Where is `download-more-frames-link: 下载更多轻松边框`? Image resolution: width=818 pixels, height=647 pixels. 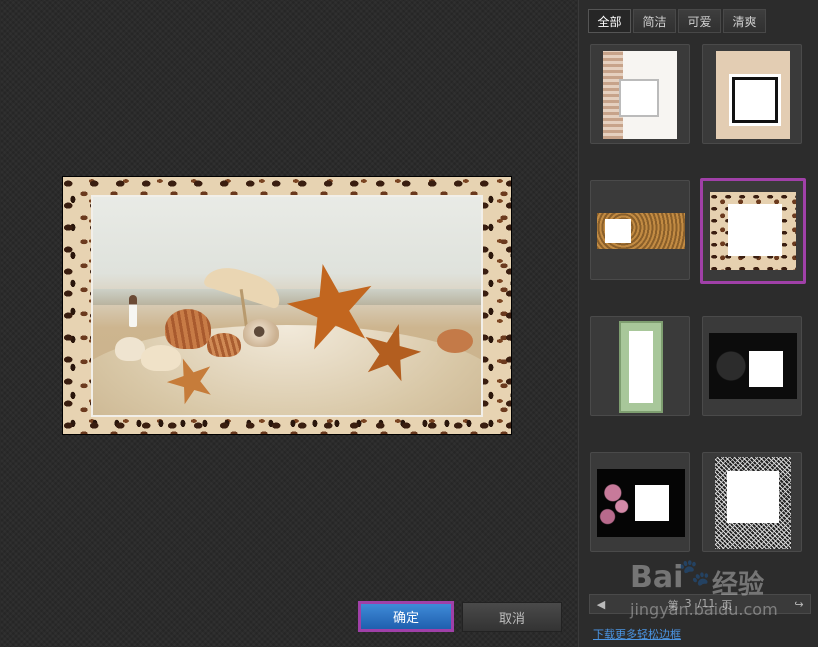
download-more-frames-link: 下载更多轻松边框 is located at coordinates (637, 634).